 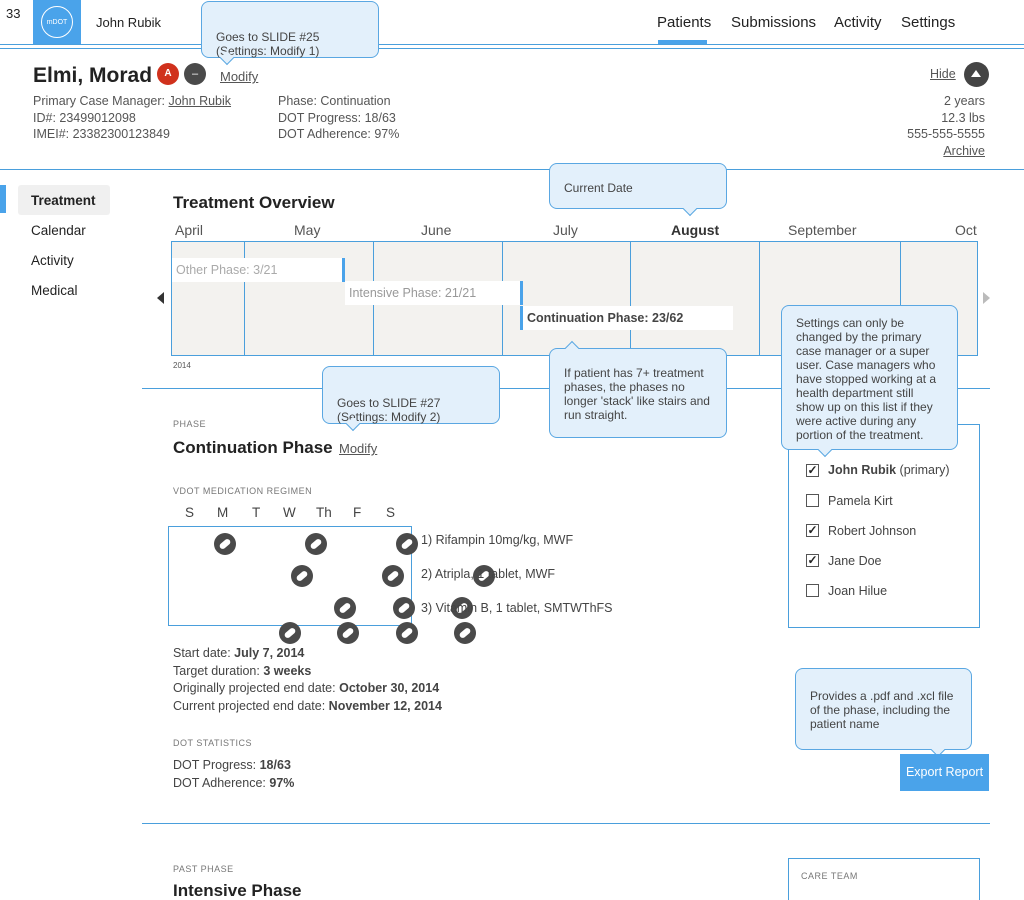 What do you see at coordinates (258, 270) in the screenshot?
I see `timeline-phase-other: Other Phase: 3/21` at bounding box center [258, 270].